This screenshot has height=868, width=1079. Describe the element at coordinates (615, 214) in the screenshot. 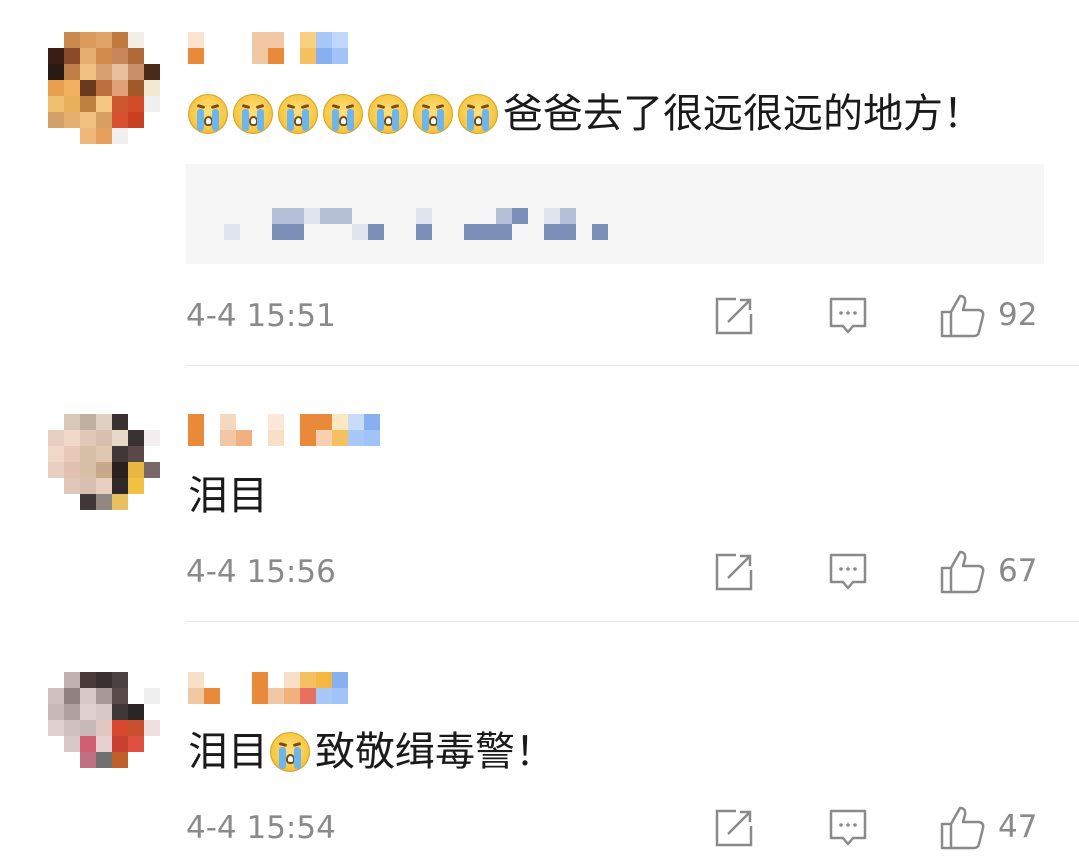

I see `quoted-reply` at that location.